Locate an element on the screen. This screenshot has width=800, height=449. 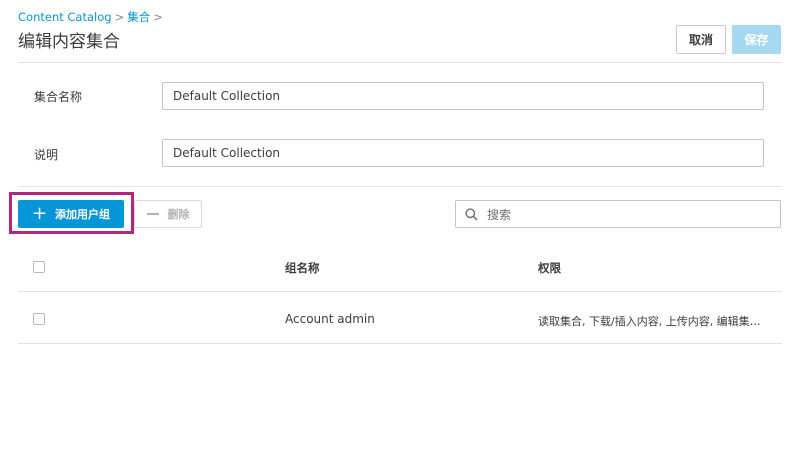
delete-button: 删除 is located at coordinates (168, 214).